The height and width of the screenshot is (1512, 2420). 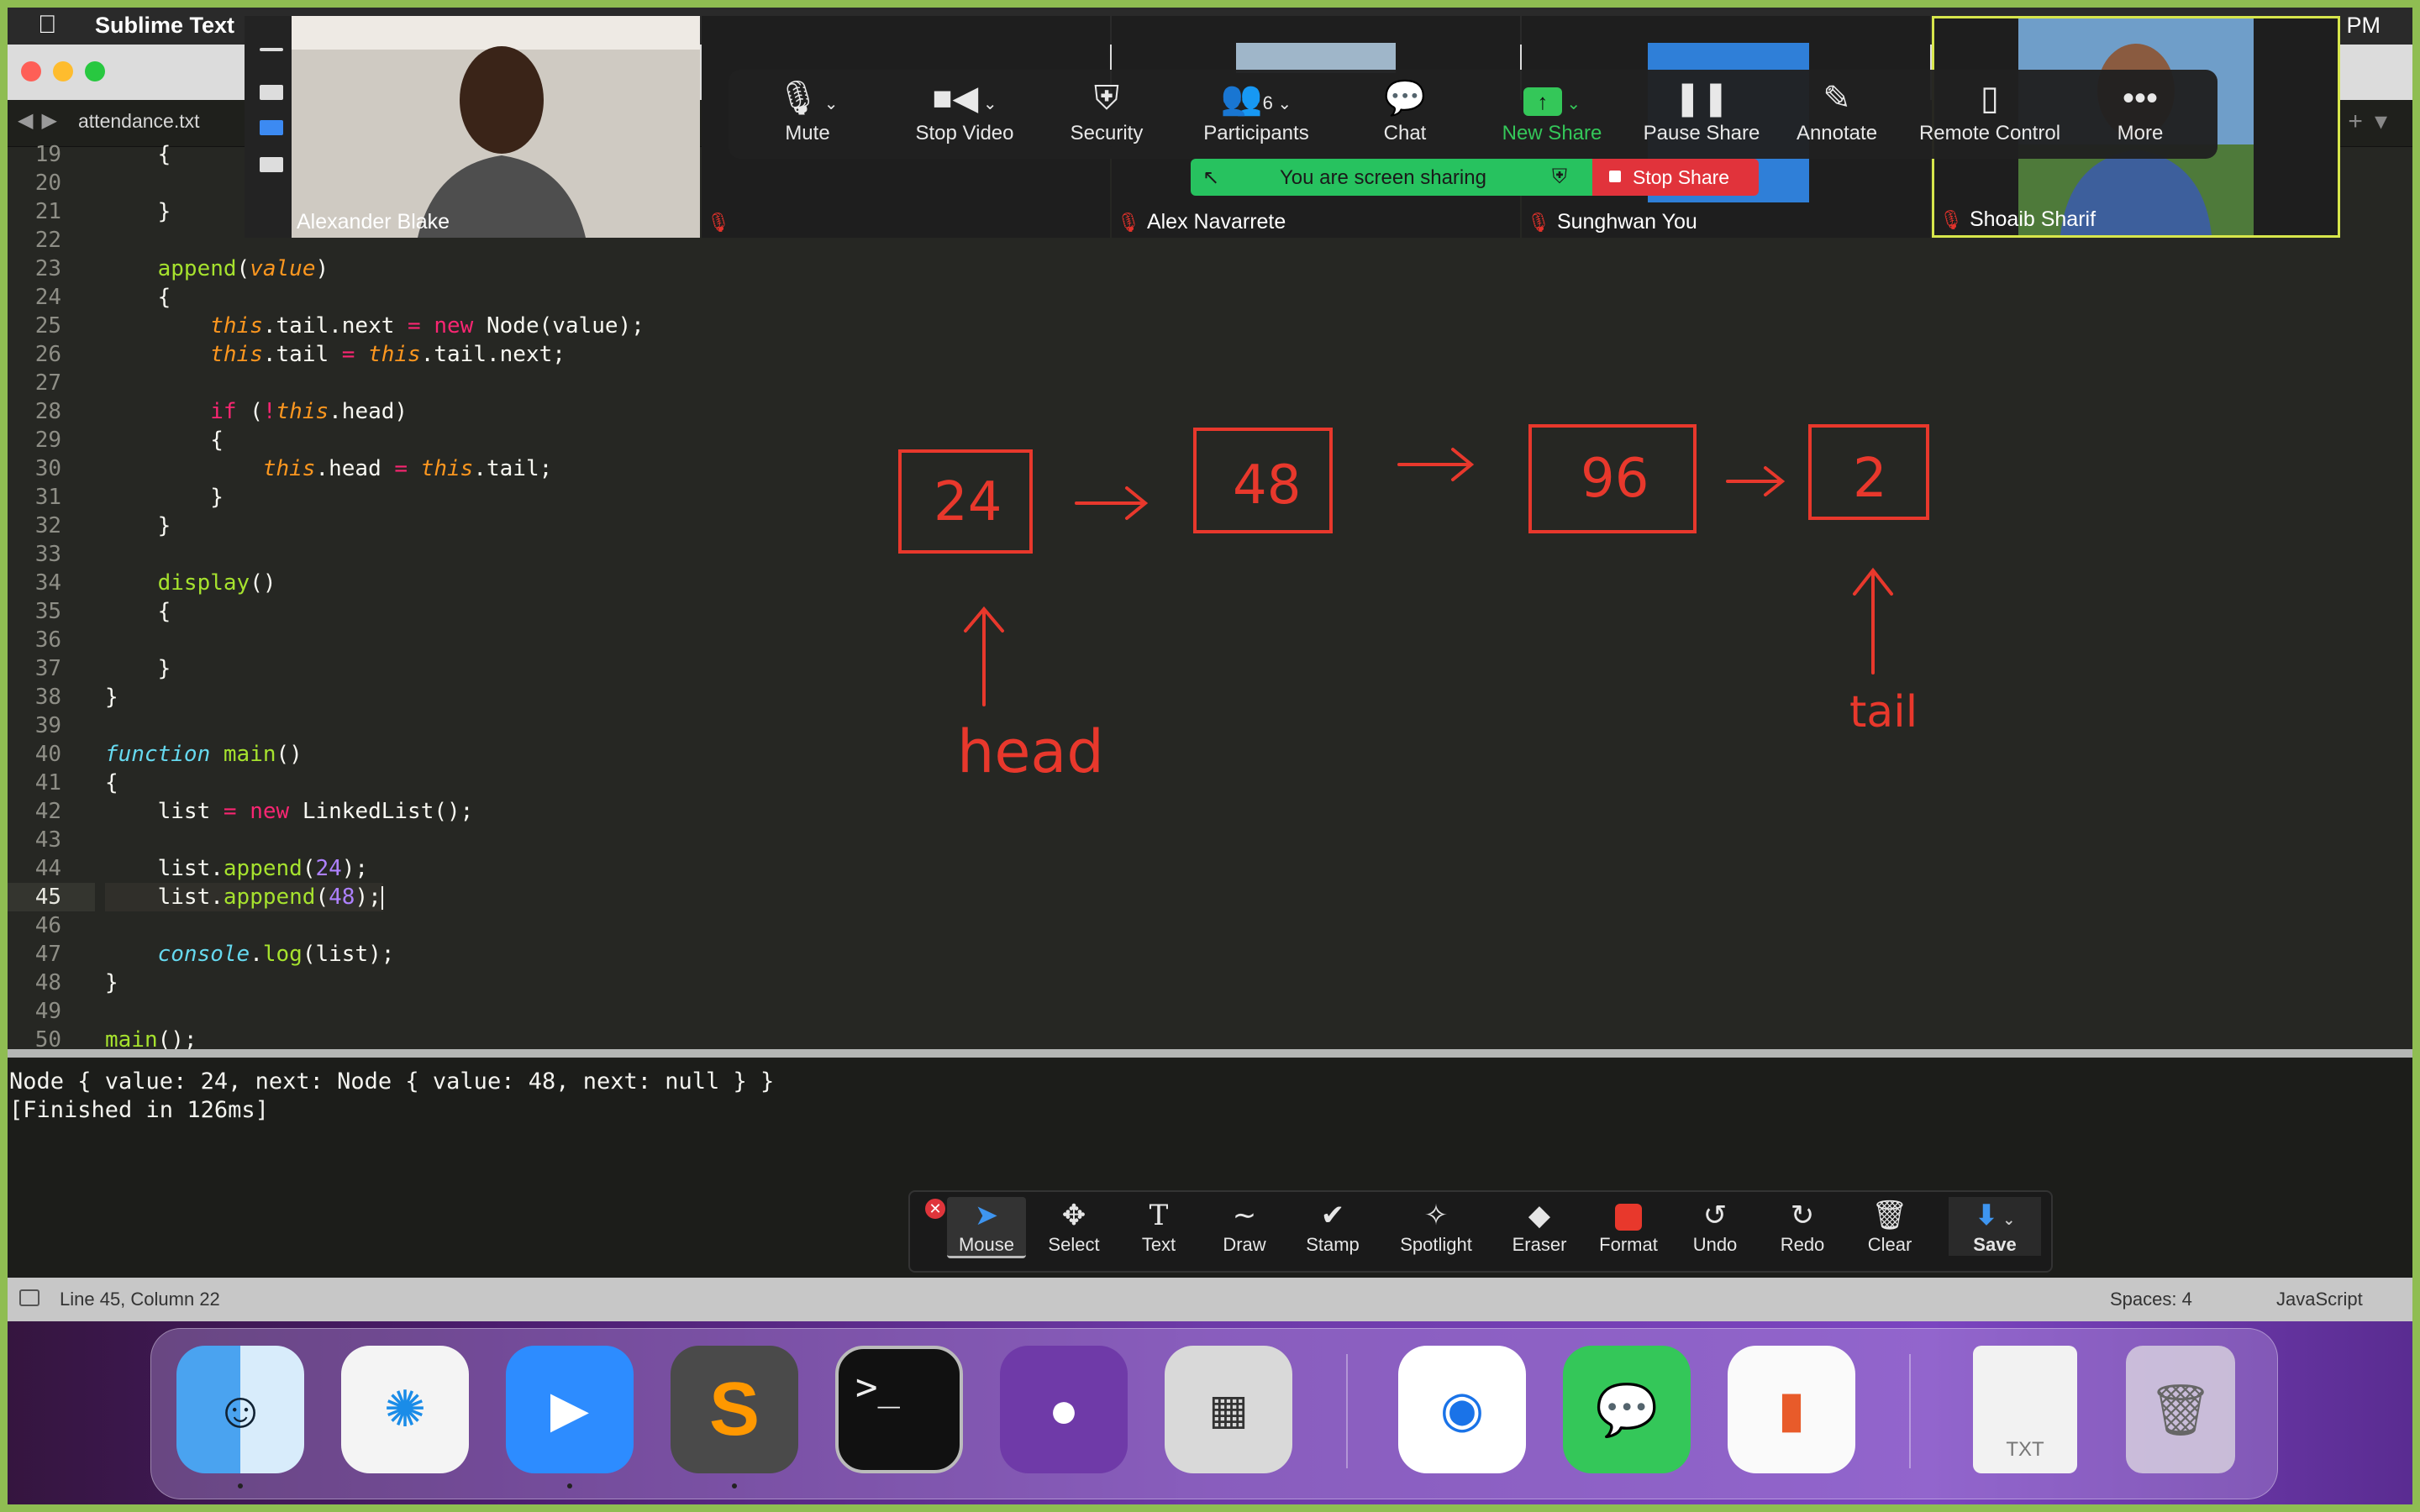 I want to click on cursor-position: Line 45, Column 22, so click(x=140, y=1299).